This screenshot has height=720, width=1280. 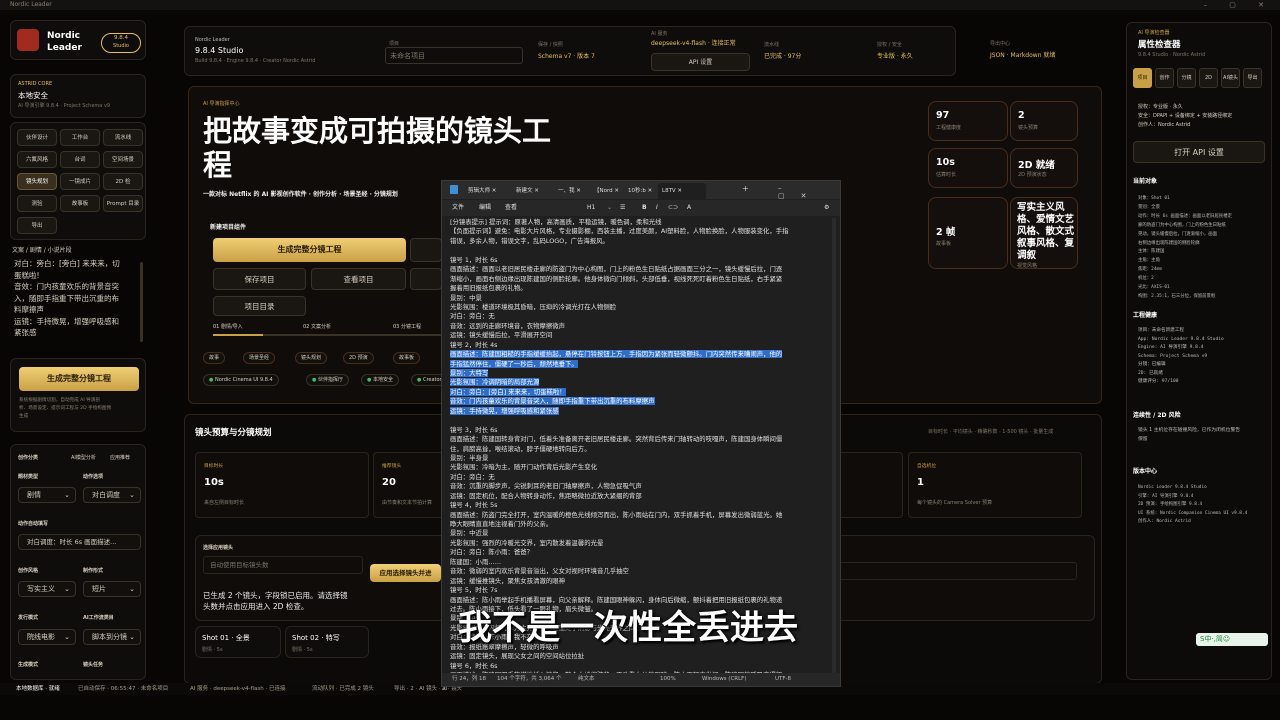 What do you see at coordinates (37, 181) in the screenshot?
I see `nav-item-6: 镜头规划` at bounding box center [37, 181].